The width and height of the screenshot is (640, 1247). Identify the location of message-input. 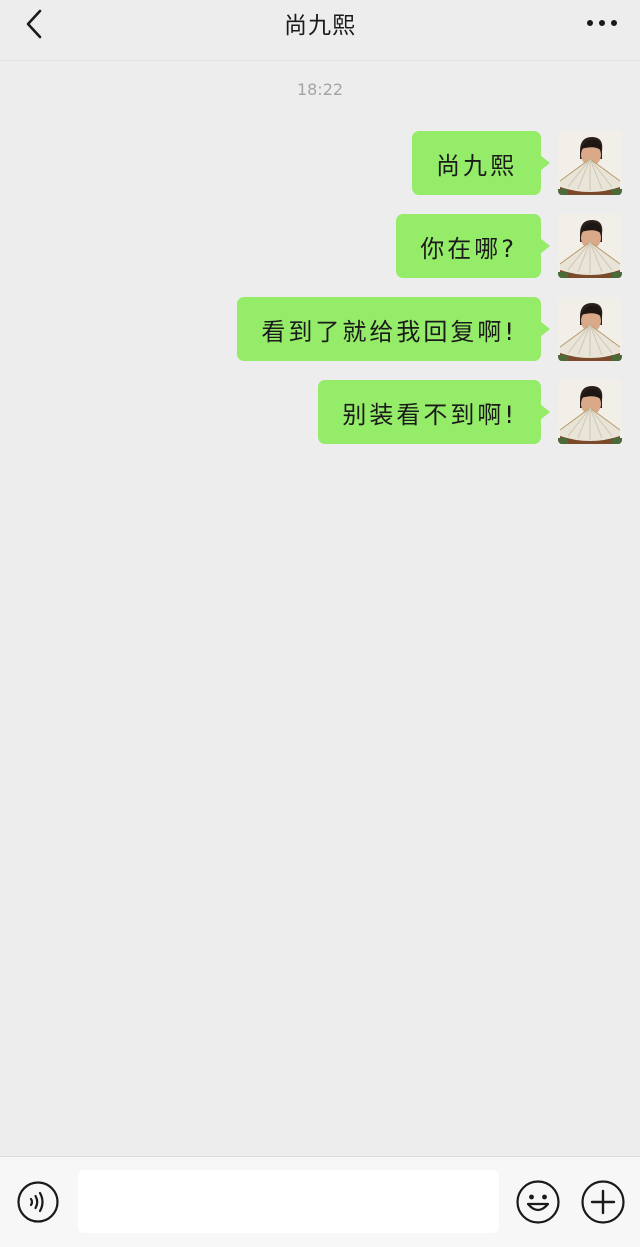
(288, 1201).